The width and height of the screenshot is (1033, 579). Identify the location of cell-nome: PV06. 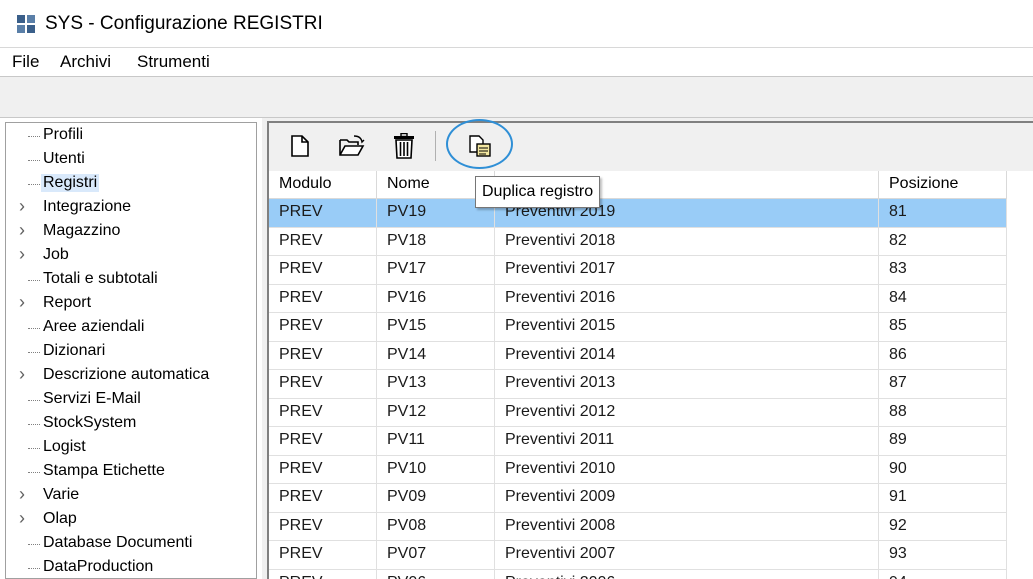
(436, 574).